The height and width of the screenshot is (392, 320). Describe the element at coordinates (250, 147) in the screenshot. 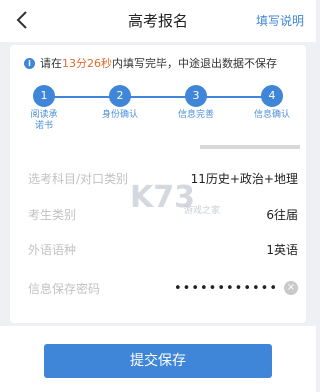

I see `scrolled-row-remnant` at that location.